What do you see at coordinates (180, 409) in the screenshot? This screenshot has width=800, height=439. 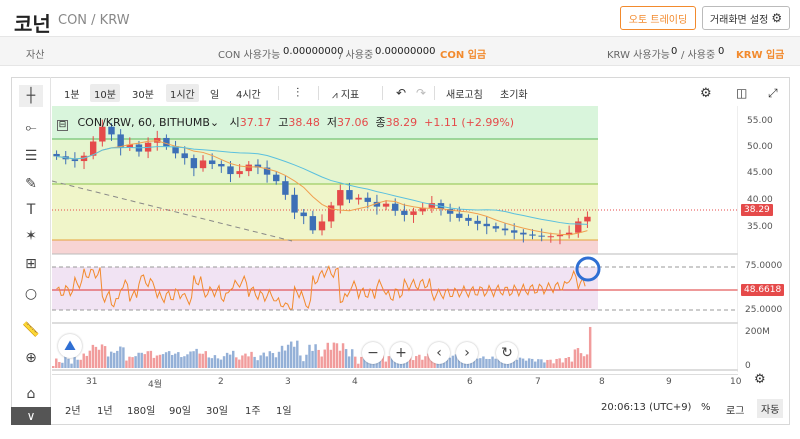 I see `range-90d: 90일` at bounding box center [180, 409].